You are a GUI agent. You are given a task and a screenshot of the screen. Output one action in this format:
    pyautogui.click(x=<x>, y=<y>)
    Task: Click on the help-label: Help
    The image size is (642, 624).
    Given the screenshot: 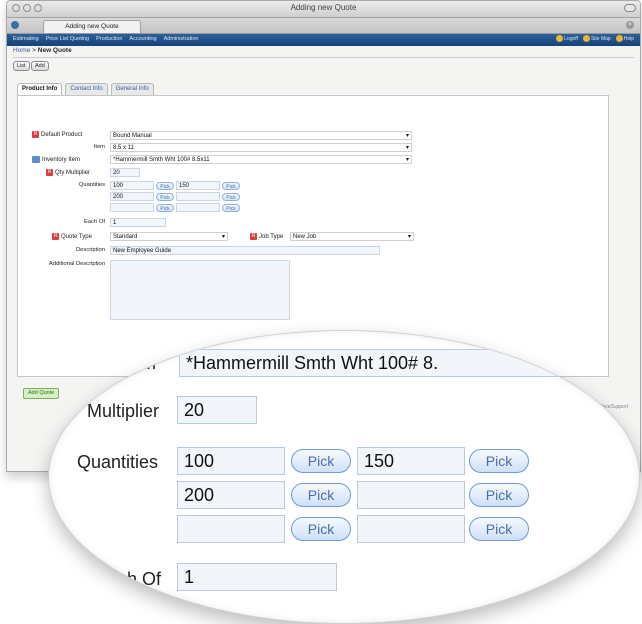 What is the action you would take?
    pyautogui.click(x=628, y=38)
    